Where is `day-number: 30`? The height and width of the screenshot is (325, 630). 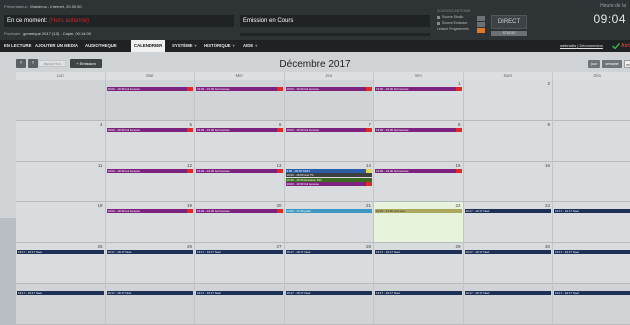 day-number: 30 is located at coordinates (547, 247).